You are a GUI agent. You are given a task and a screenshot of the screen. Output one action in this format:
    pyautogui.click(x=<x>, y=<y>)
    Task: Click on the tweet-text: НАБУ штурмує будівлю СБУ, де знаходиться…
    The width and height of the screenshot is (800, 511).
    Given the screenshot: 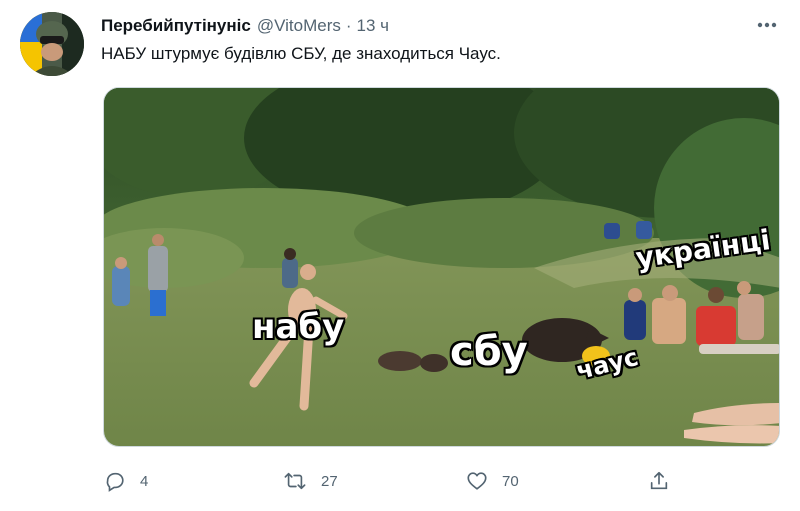 What is the action you would take?
    pyautogui.click(x=301, y=53)
    